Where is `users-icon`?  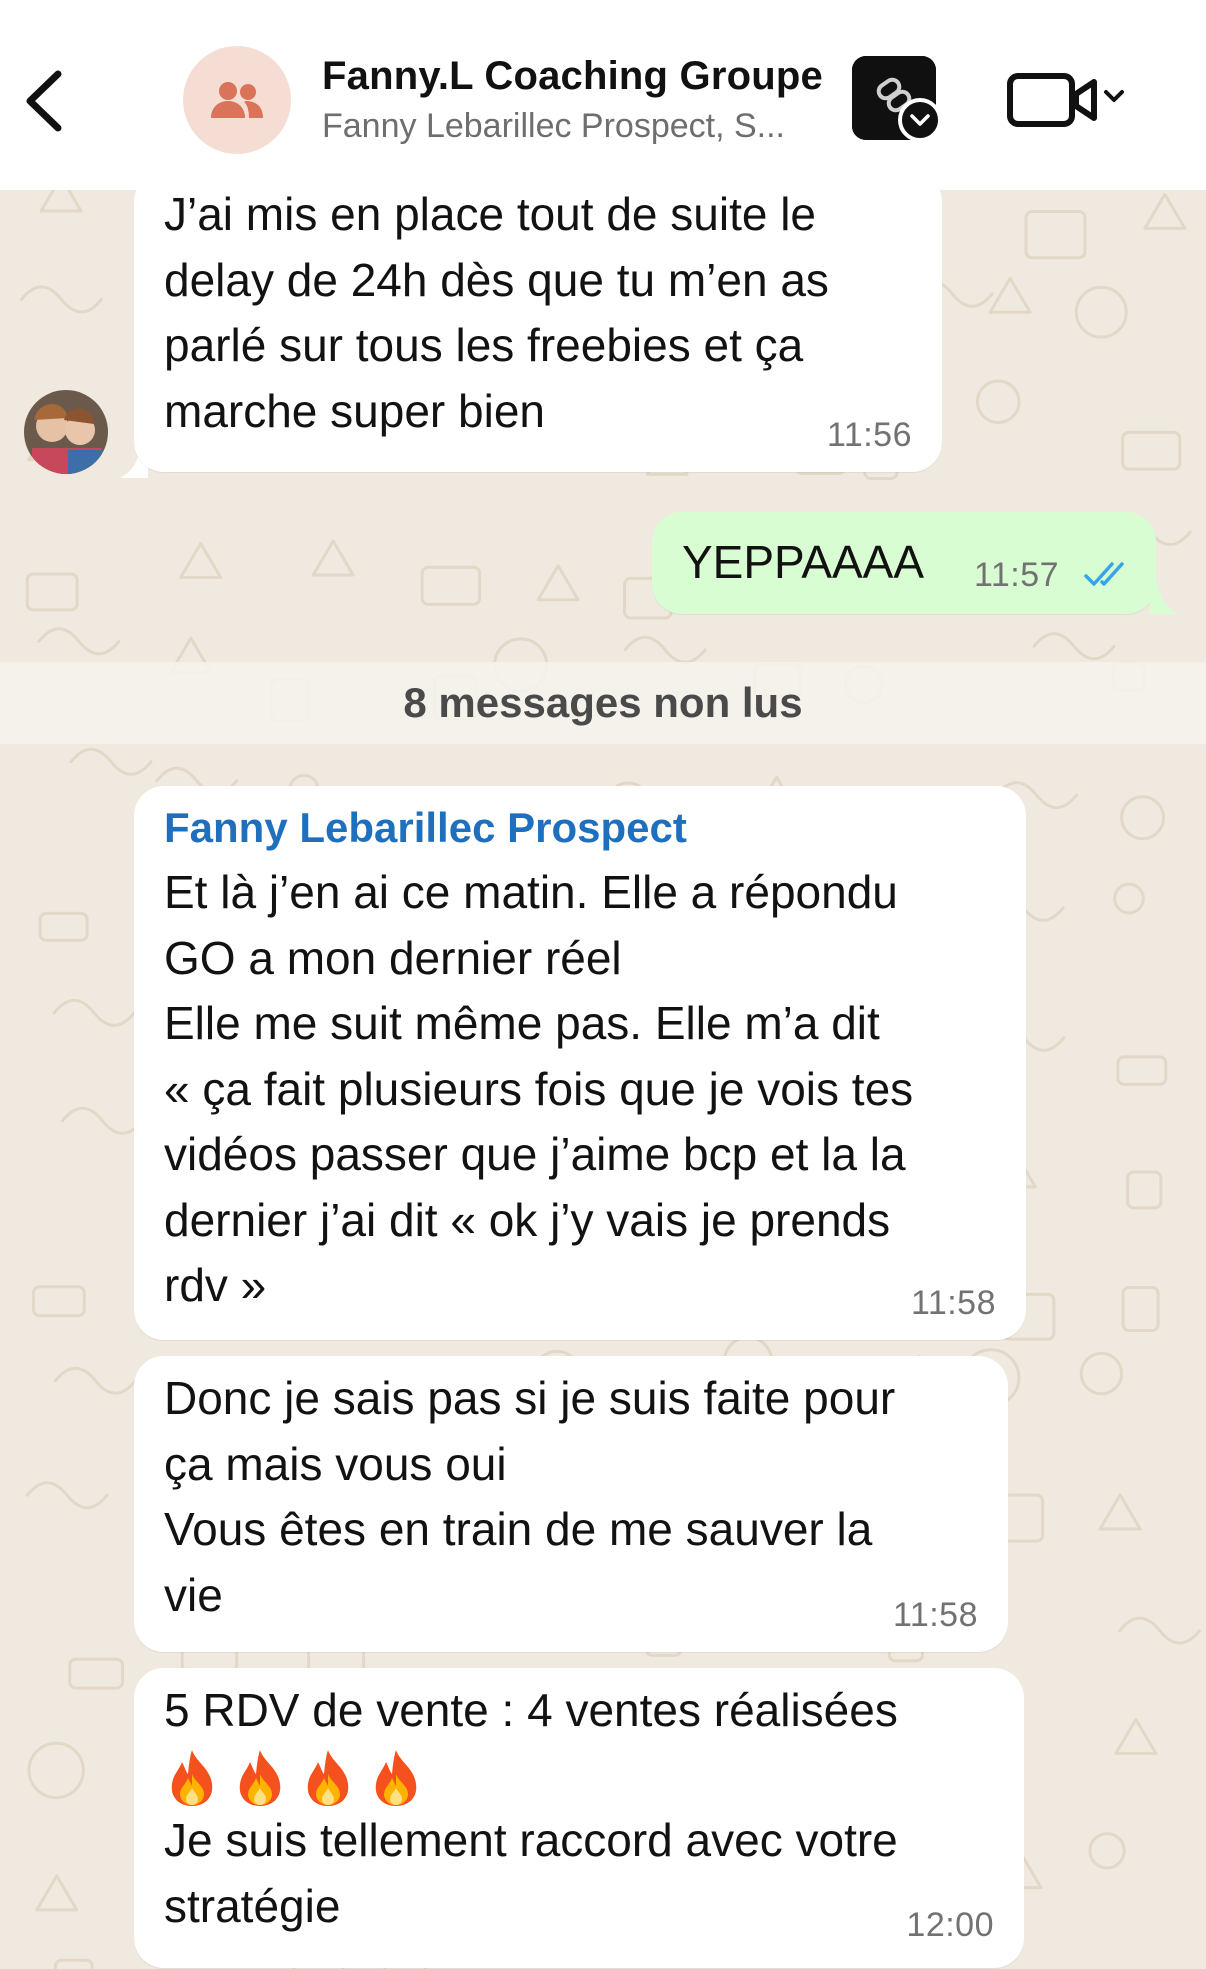 users-icon is located at coordinates (237, 100).